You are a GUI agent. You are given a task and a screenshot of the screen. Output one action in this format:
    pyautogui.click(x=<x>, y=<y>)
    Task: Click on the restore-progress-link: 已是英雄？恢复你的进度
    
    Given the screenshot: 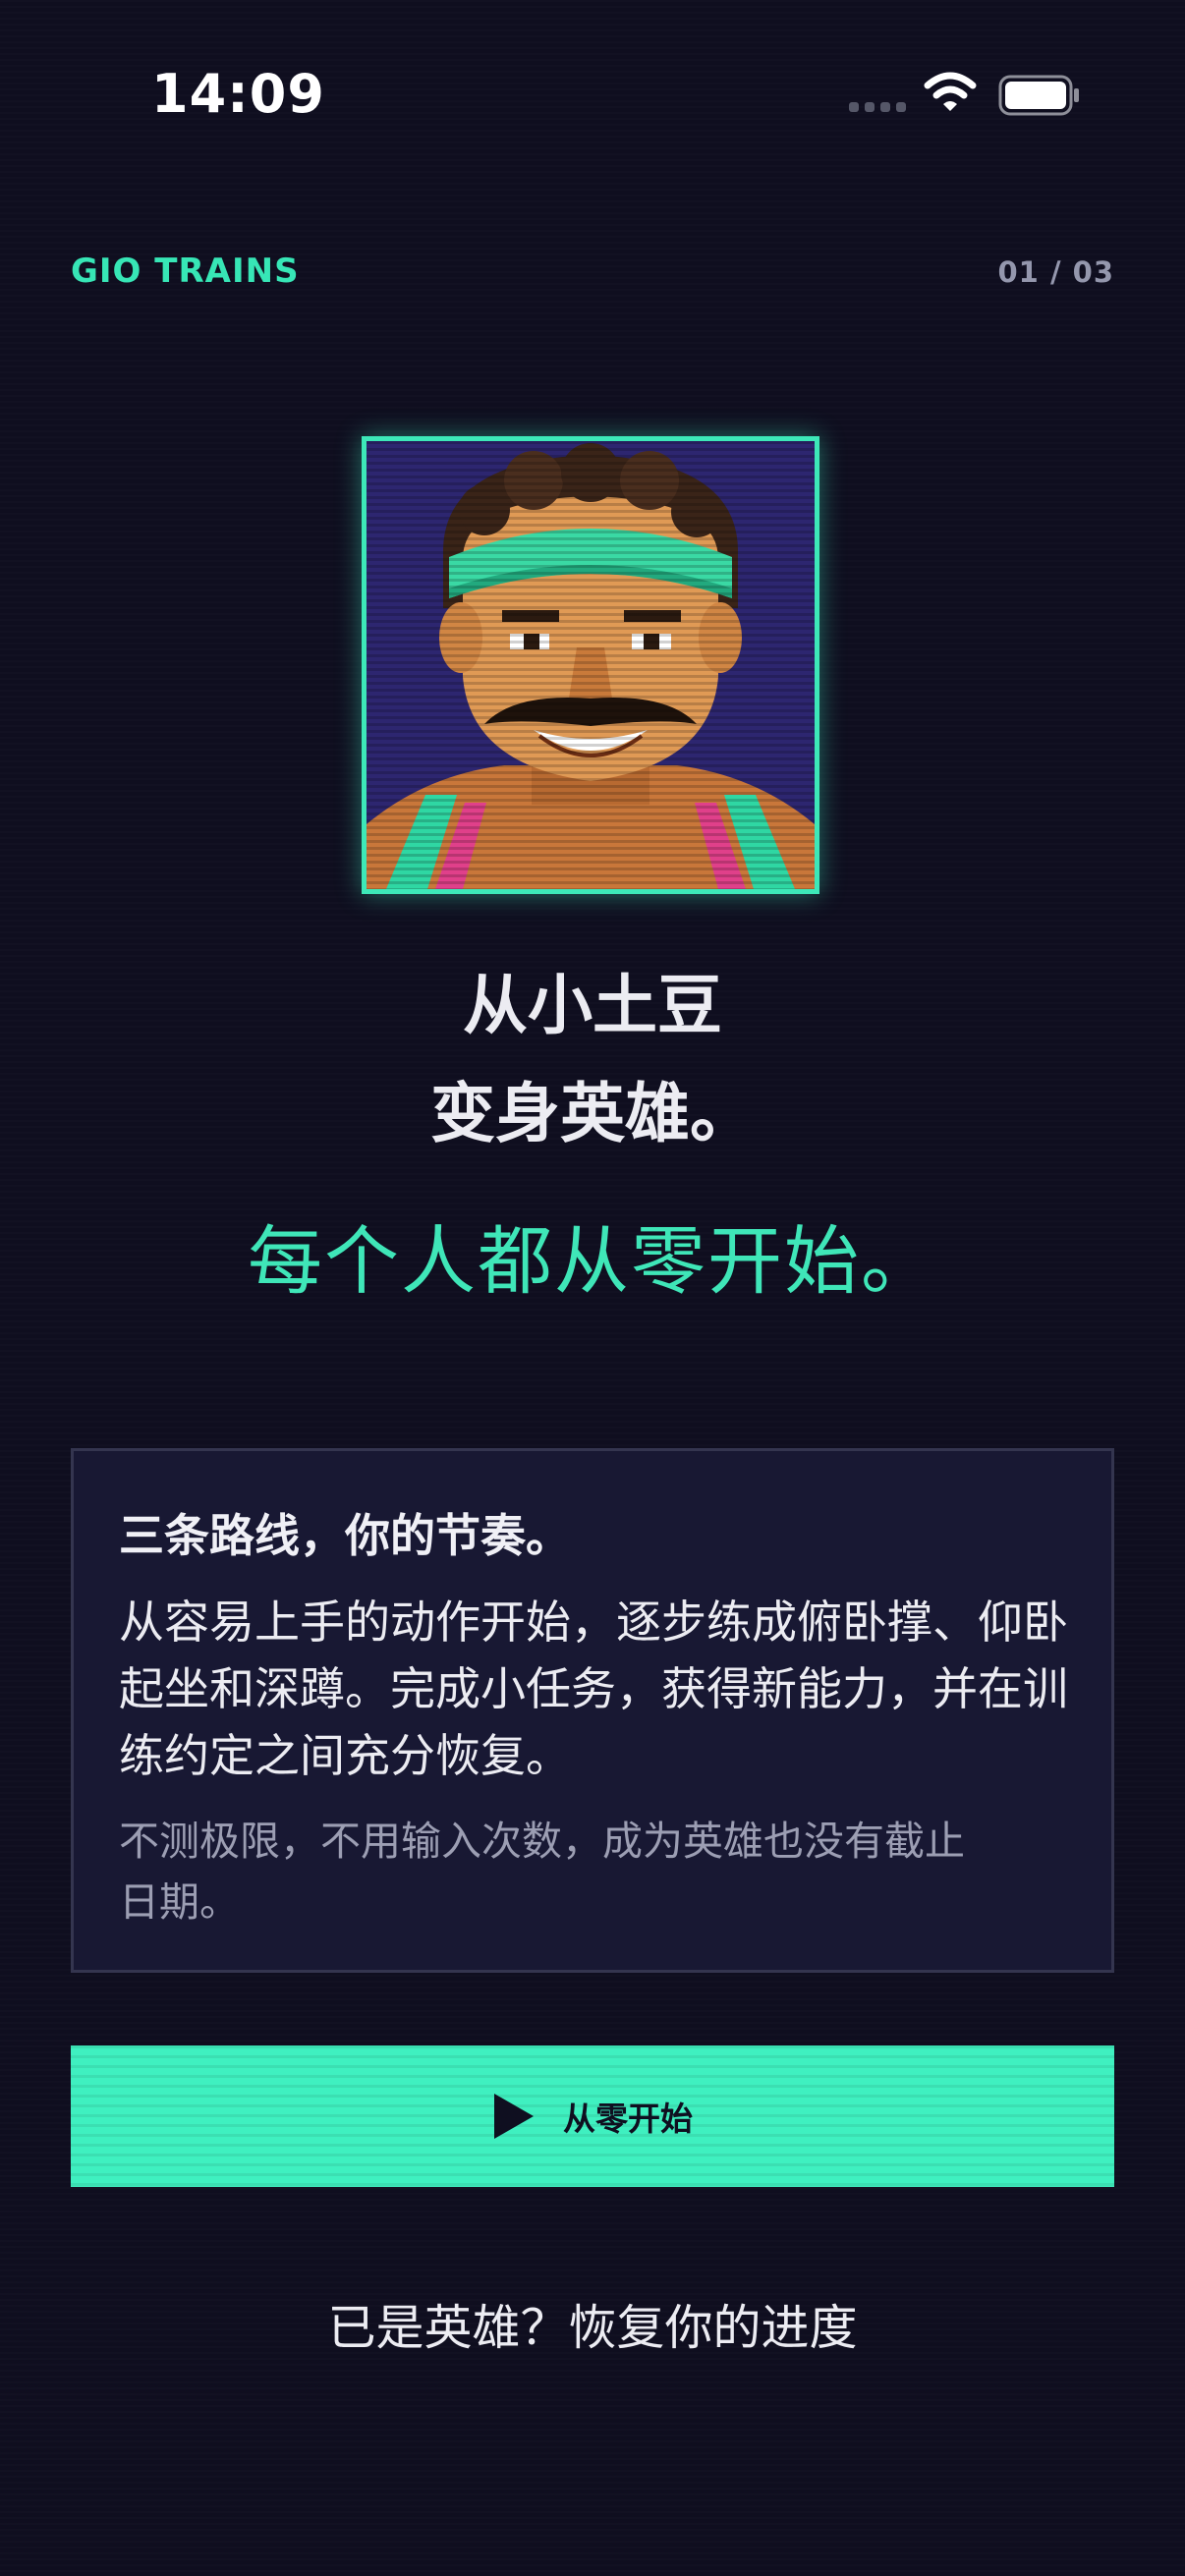 What is the action you would take?
    pyautogui.click(x=592, y=2324)
    